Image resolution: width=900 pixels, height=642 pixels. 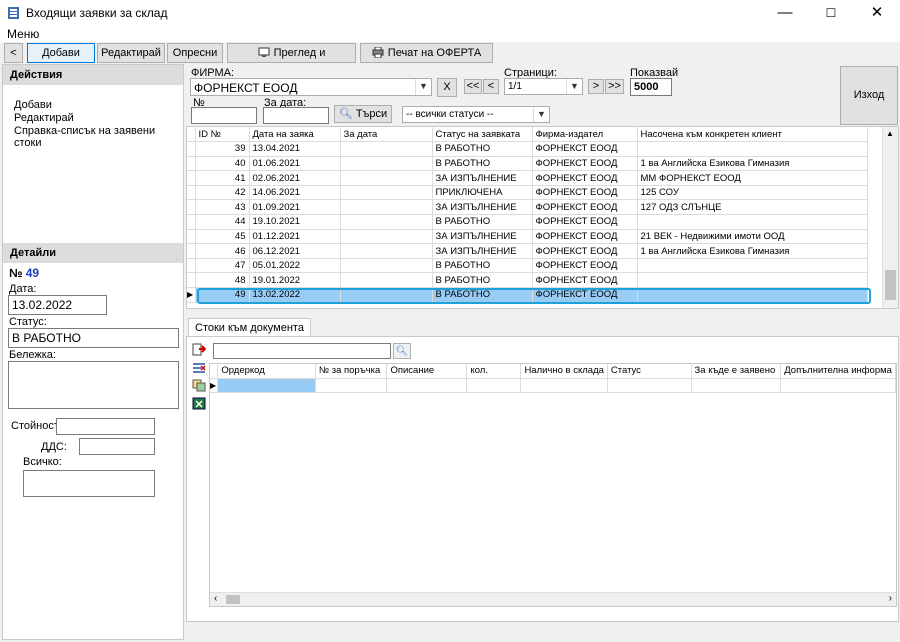 What do you see at coordinates (890, 285) in the screenshot?
I see `grid-scroll-thumb` at bounding box center [890, 285].